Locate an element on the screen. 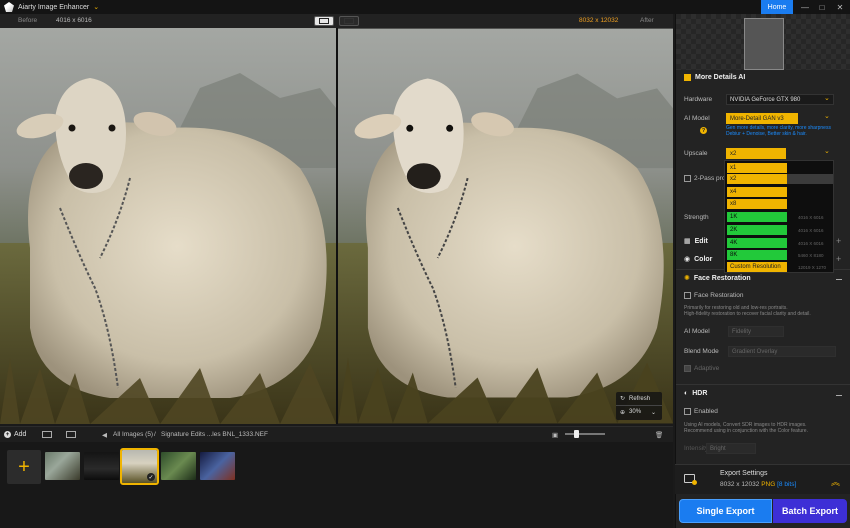 The image size is (850, 528). hdr-enabled-row: Enabled is located at coordinates (701, 411).